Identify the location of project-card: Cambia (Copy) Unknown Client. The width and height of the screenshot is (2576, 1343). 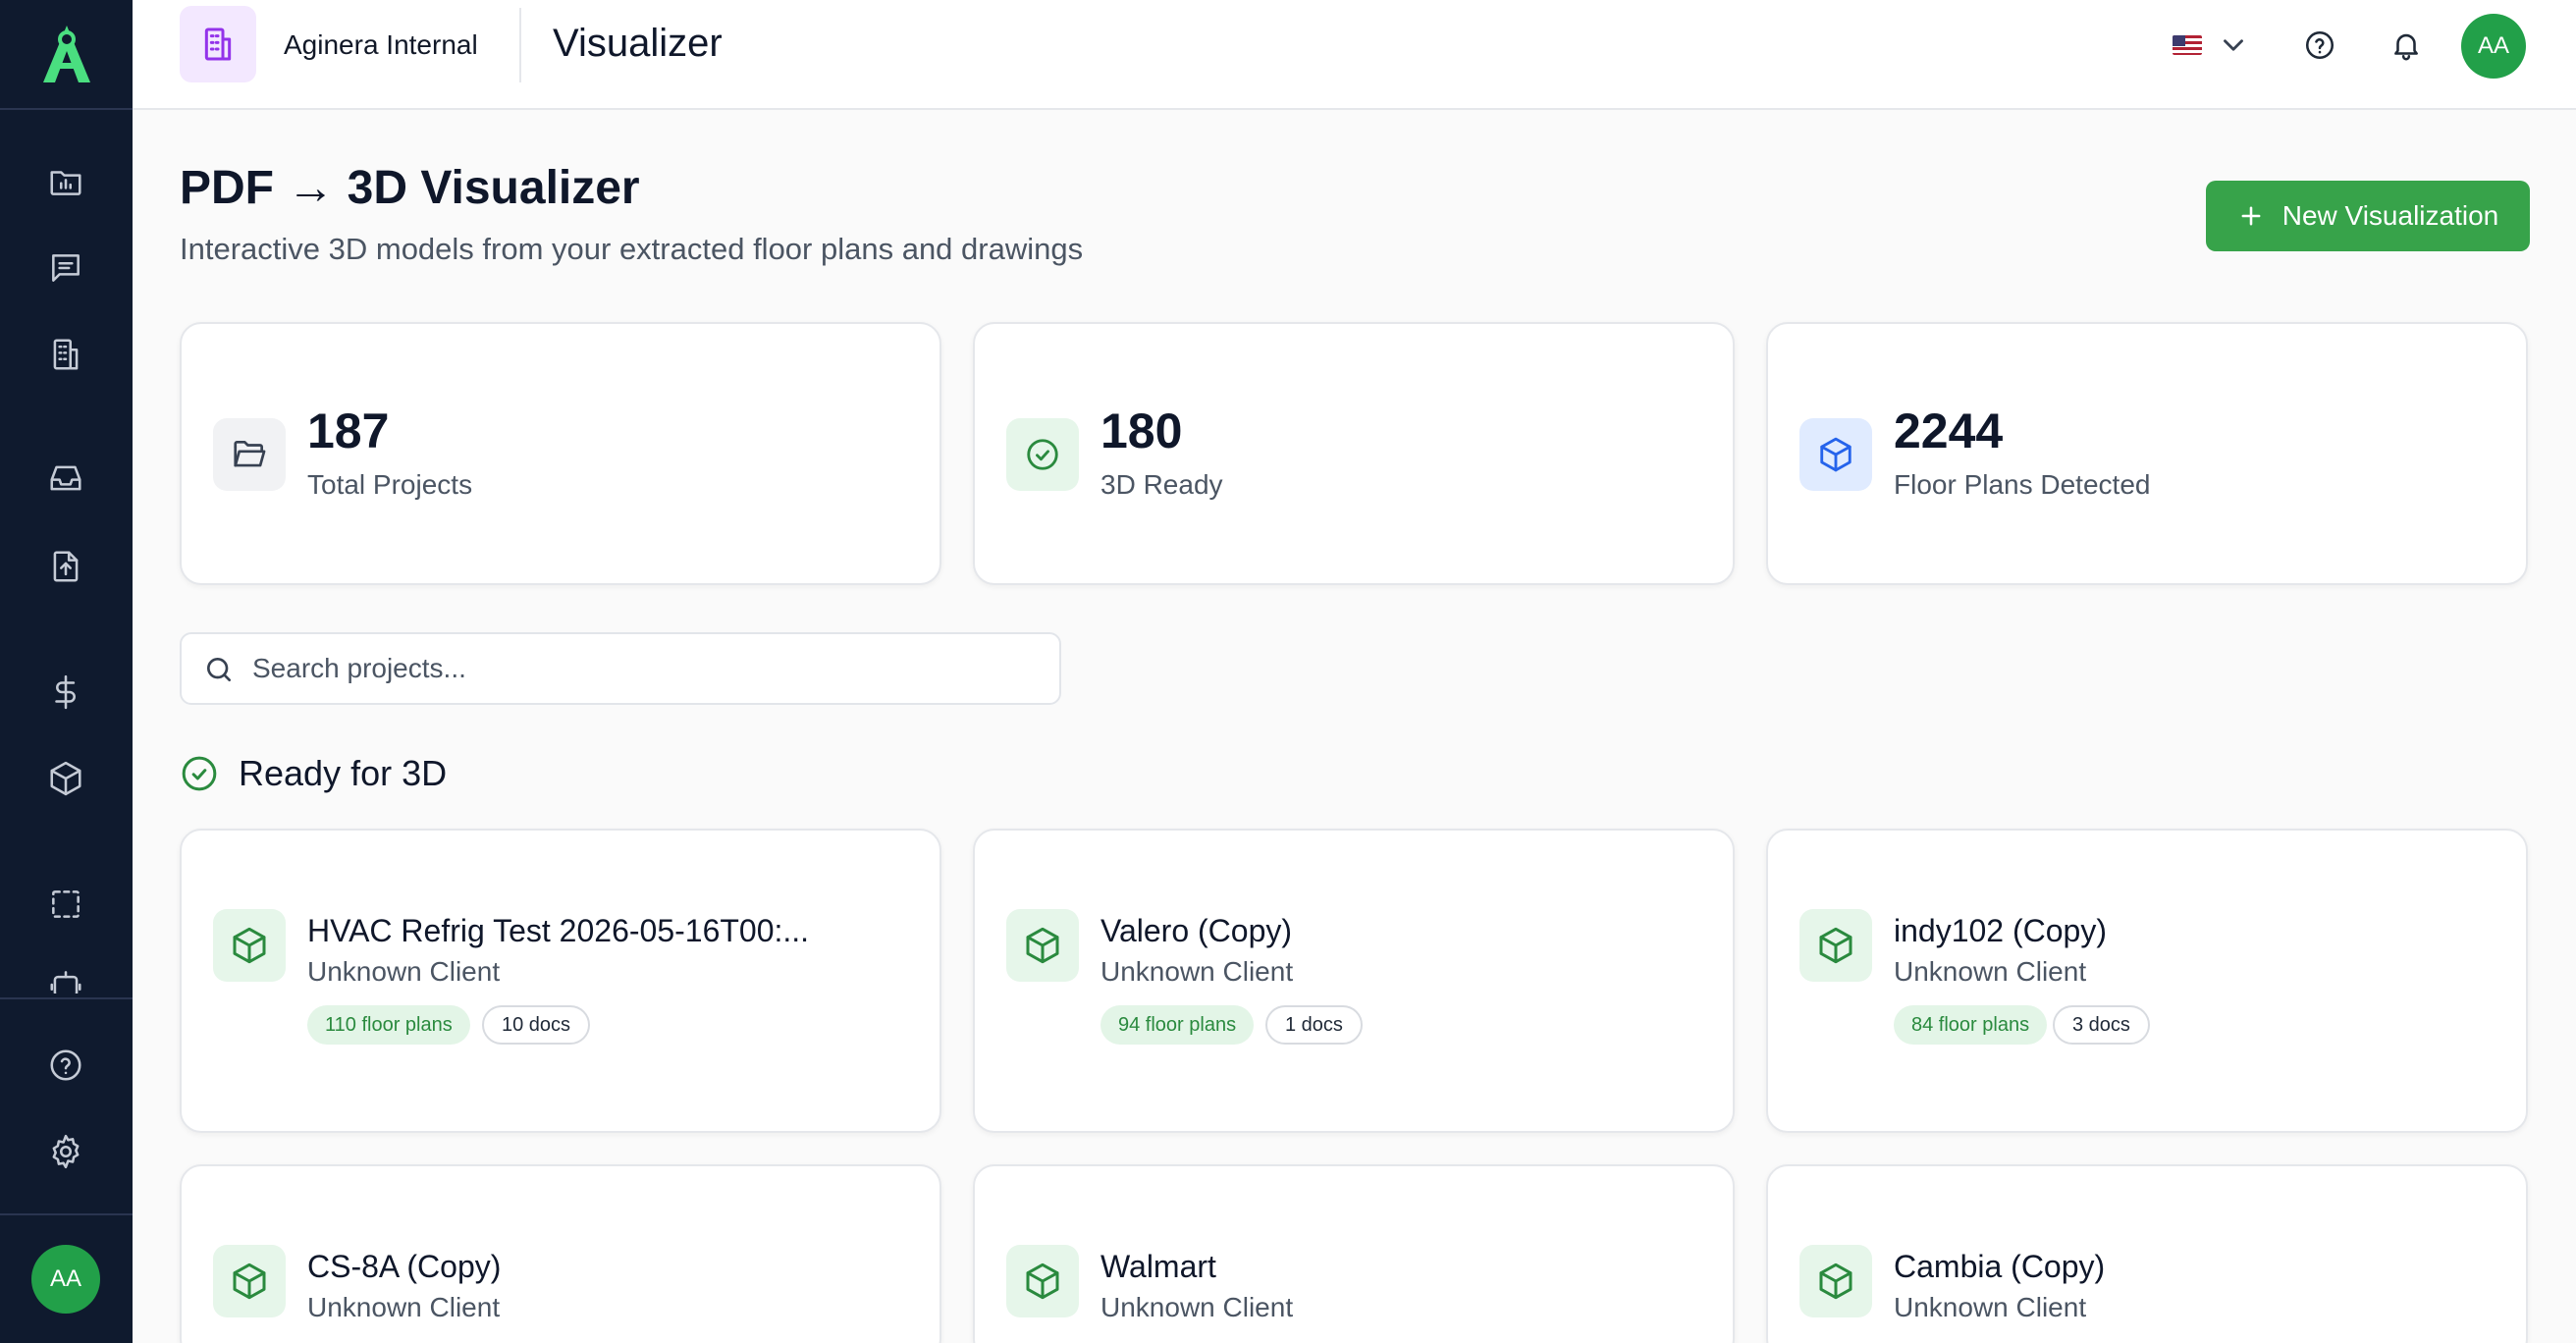
(2147, 1253).